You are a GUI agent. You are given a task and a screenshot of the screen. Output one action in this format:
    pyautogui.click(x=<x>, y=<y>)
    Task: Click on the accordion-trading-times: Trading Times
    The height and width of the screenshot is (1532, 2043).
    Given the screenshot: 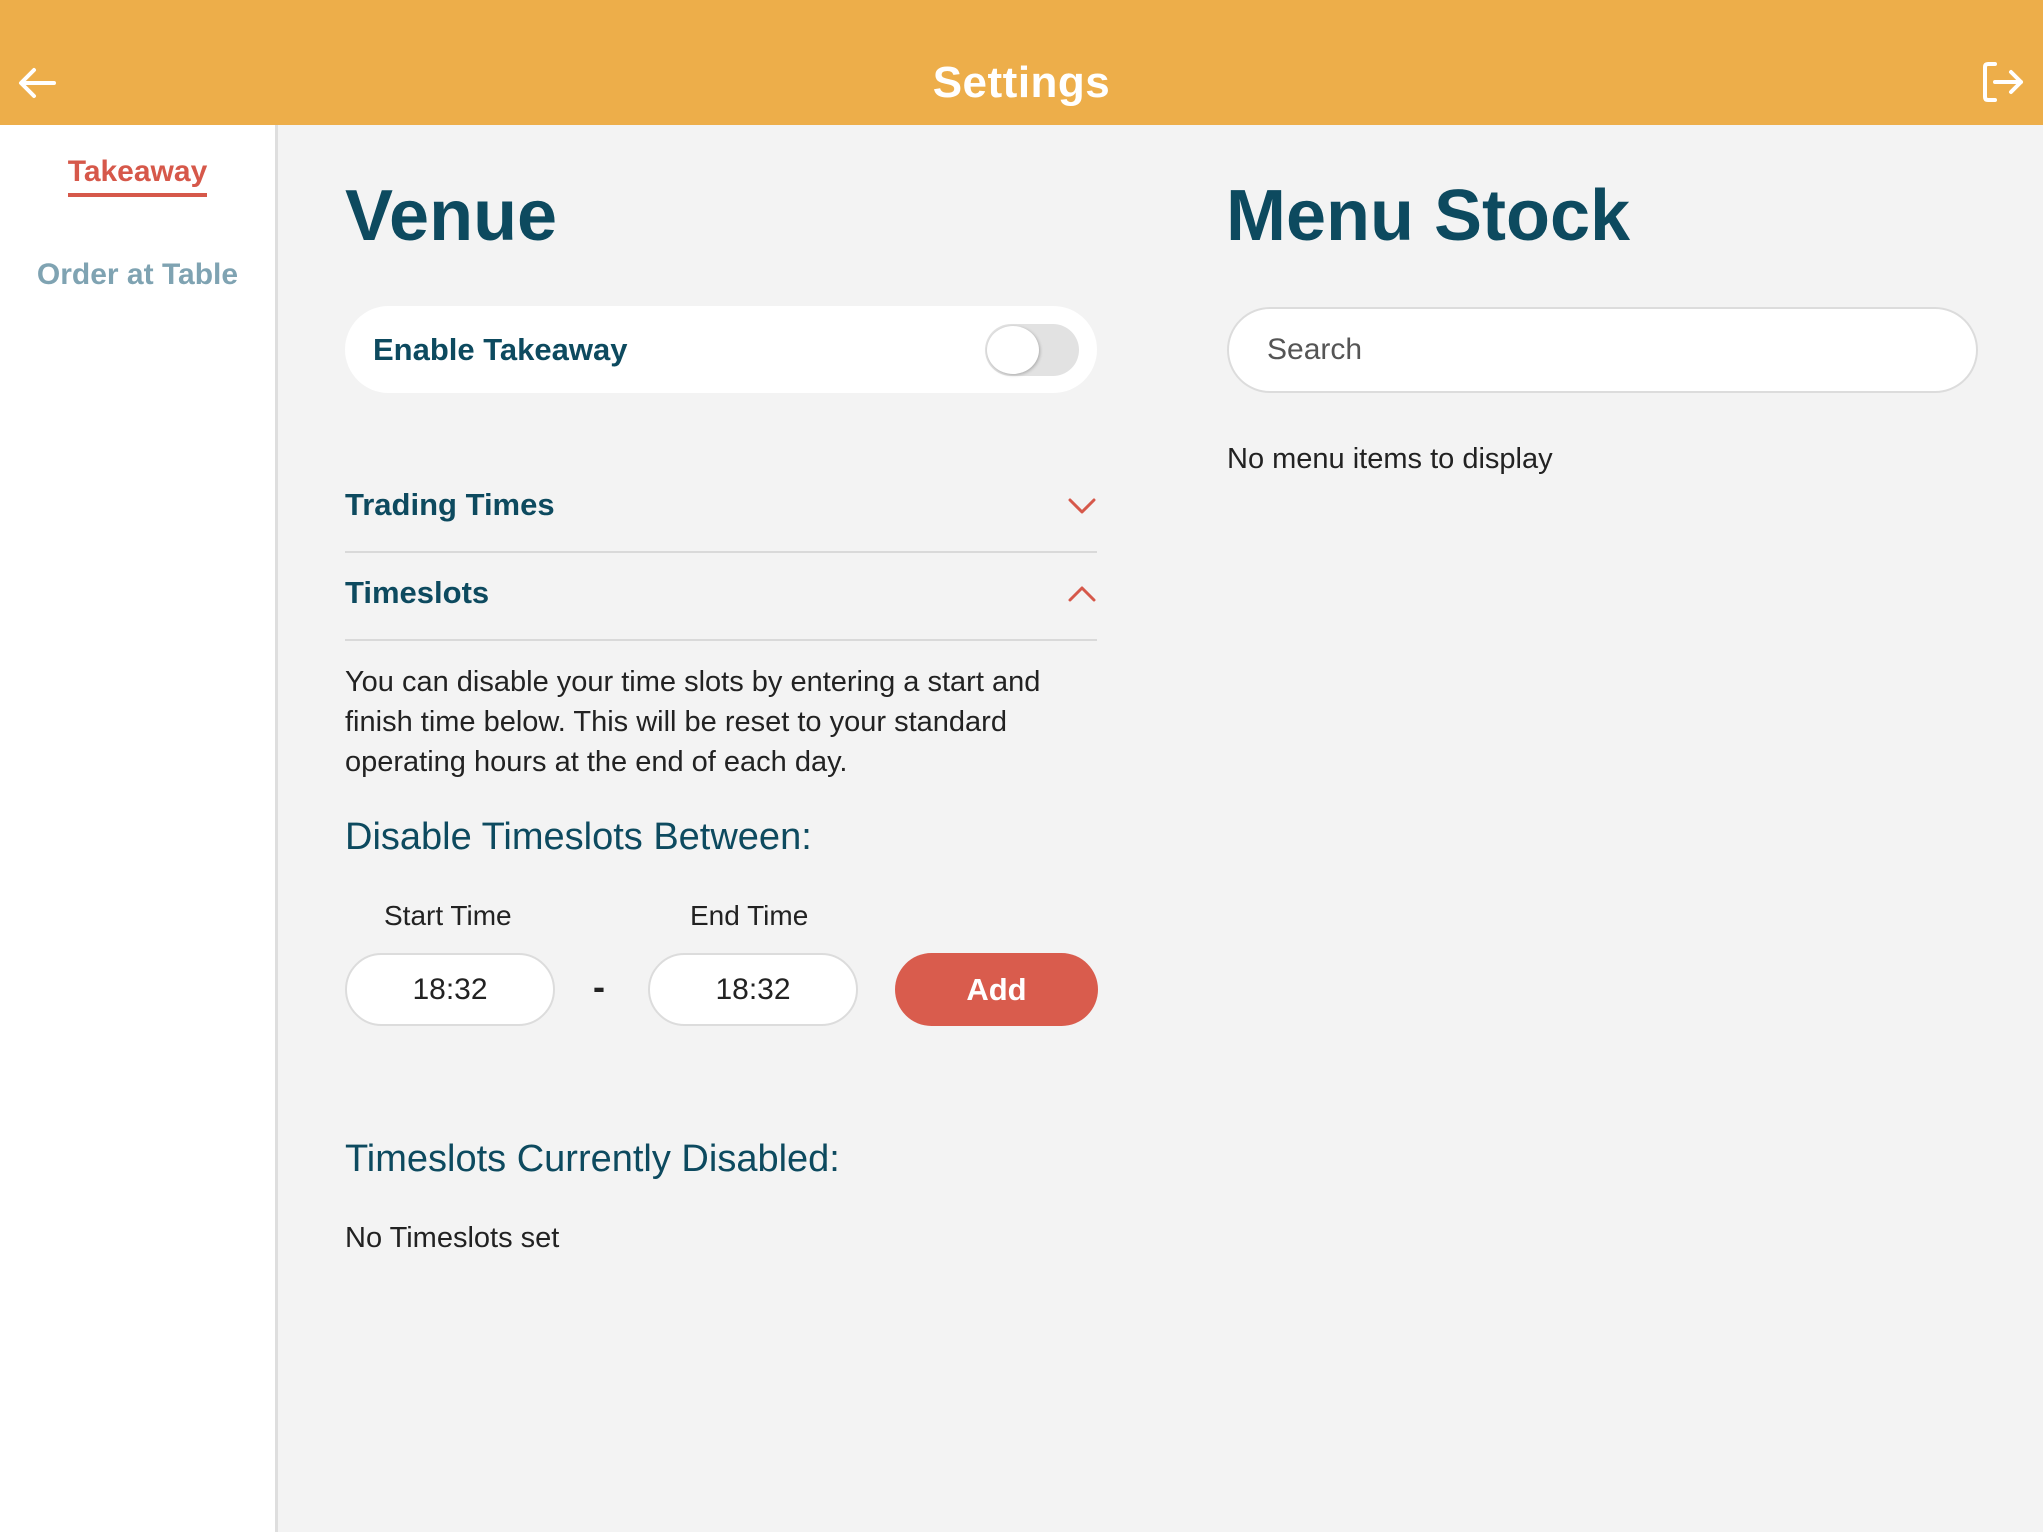 What is the action you would take?
    pyautogui.click(x=721, y=509)
    